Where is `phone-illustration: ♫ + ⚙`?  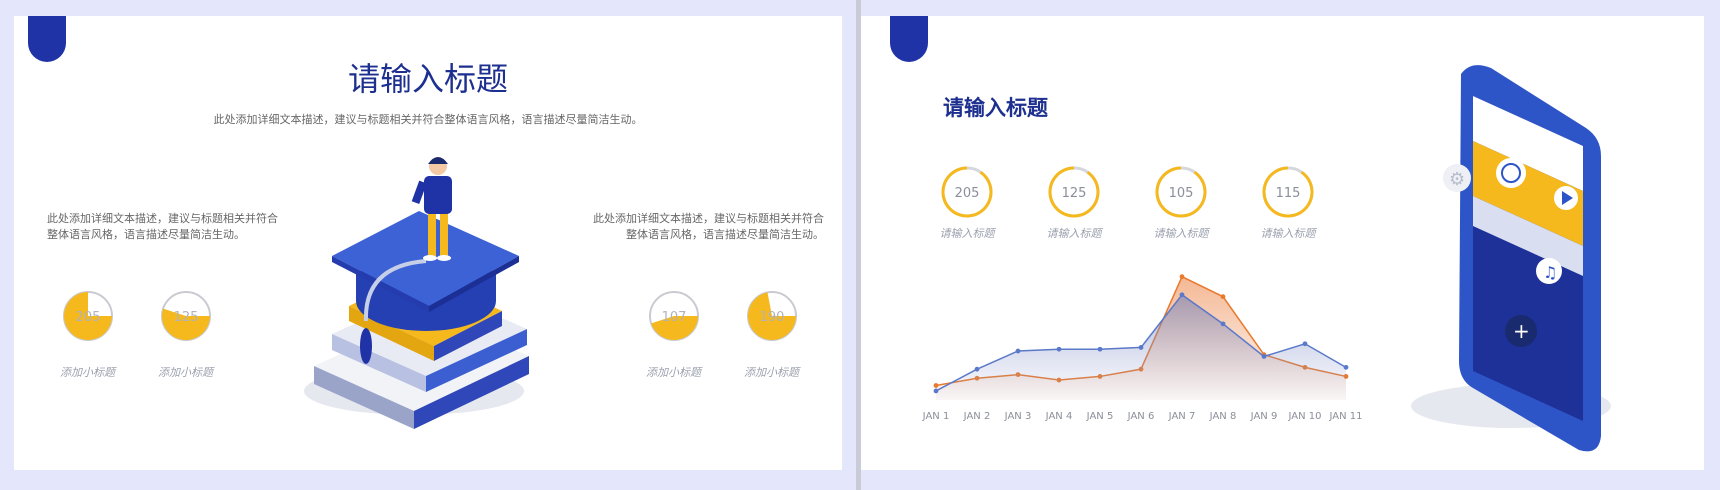
phone-illustration: ♫ + ⚙ is located at coordinates (1511, 267).